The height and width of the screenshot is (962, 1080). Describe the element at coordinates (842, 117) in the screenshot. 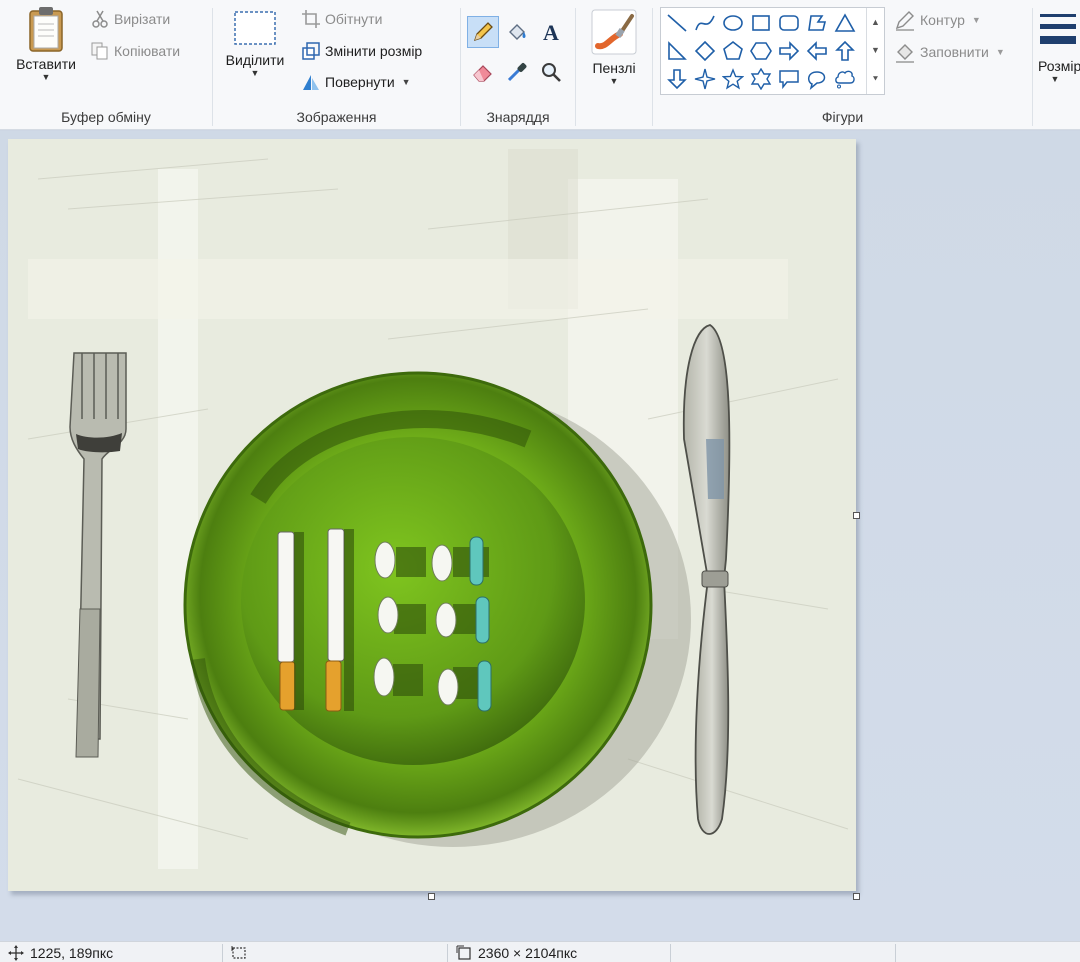

I see `shapes-group-label: Фігури` at that location.